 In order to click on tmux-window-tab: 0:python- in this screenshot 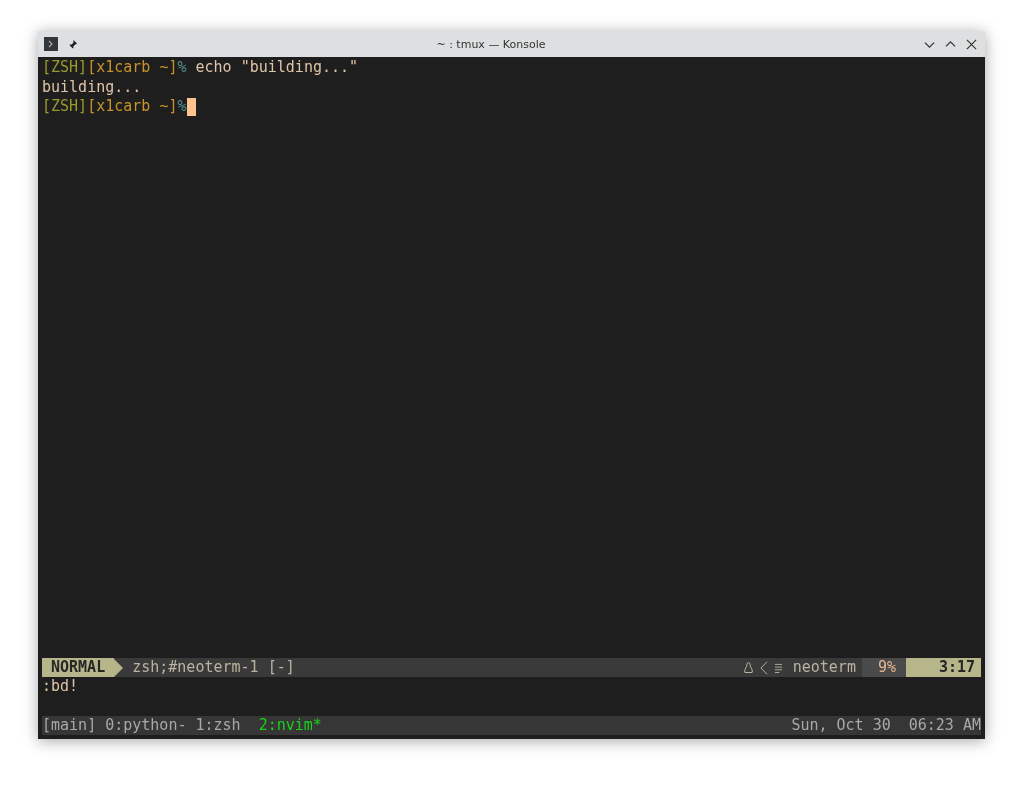, I will do `click(146, 725)`.